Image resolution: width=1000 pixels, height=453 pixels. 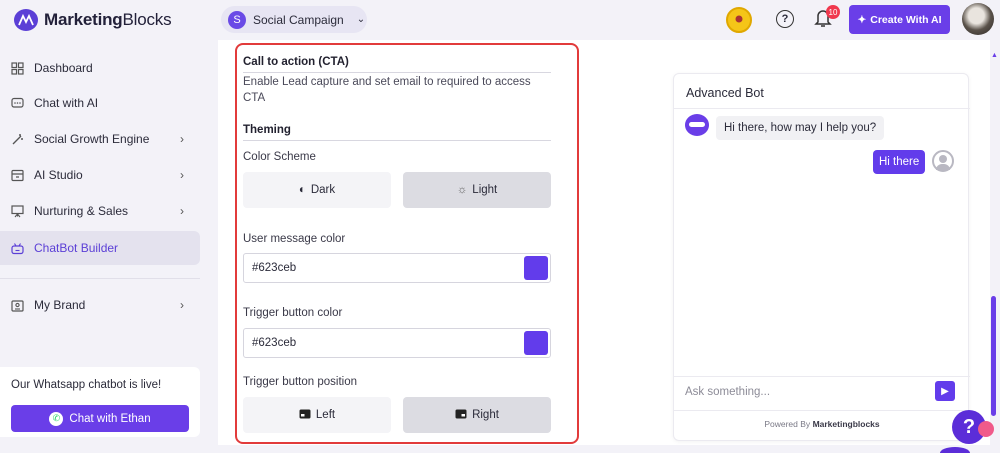 What do you see at coordinates (293, 313) in the screenshot?
I see `trigger-button-color-label: Trigger button color` at bounding box center [293, 313].